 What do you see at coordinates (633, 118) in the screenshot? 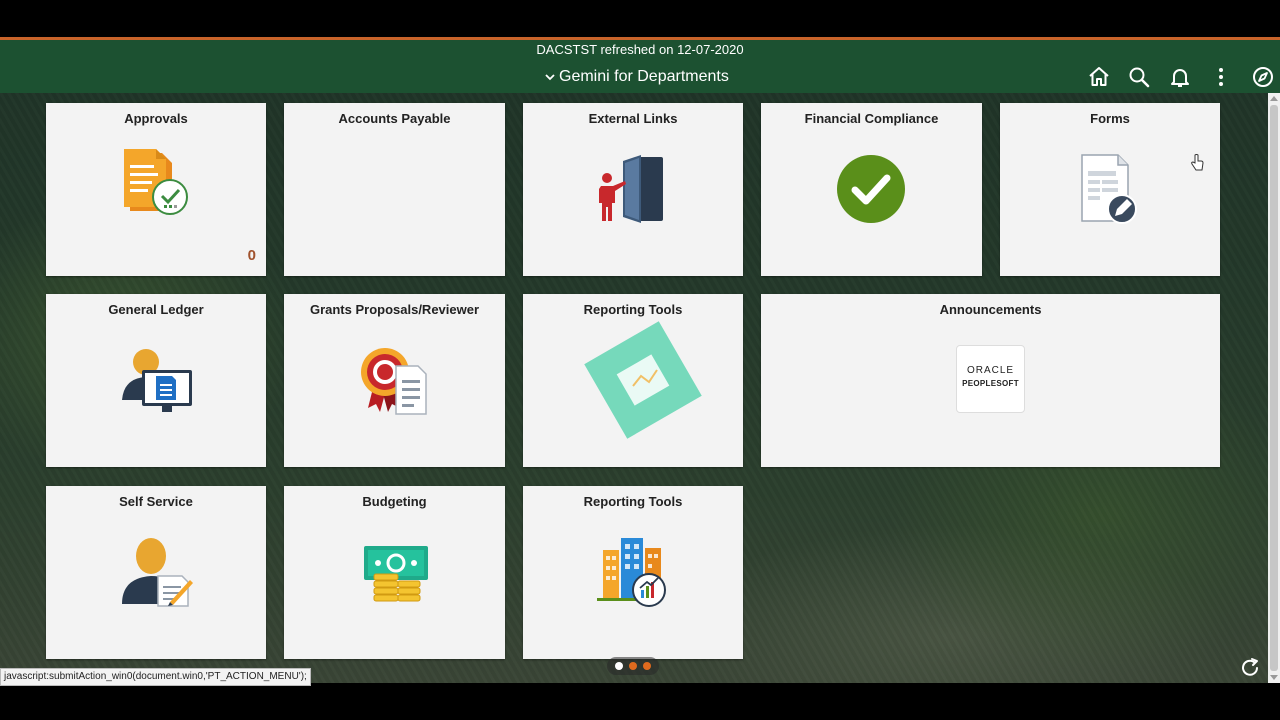
I see `tile-title: External Links` at bounding box center [633, 118].